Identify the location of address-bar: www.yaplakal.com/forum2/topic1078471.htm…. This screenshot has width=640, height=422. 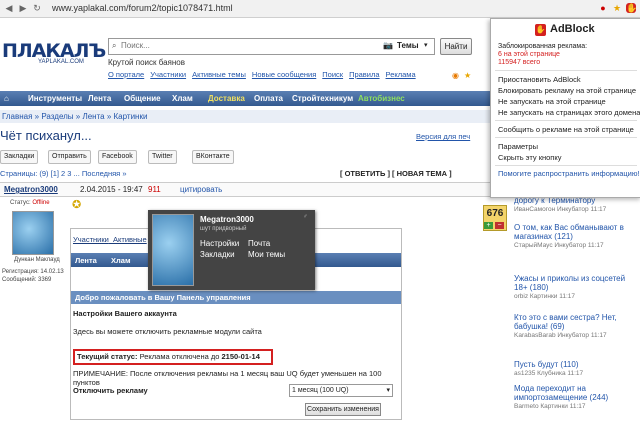
(142, 8).